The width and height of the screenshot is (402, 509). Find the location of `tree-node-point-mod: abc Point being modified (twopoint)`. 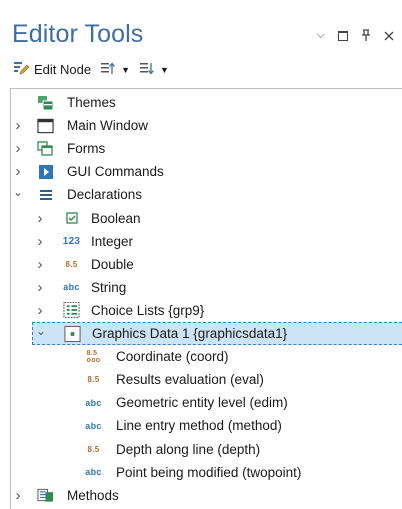

tree-node-point-mod: abc Point being modified (twopoint) is located at coordinates (206, 472).